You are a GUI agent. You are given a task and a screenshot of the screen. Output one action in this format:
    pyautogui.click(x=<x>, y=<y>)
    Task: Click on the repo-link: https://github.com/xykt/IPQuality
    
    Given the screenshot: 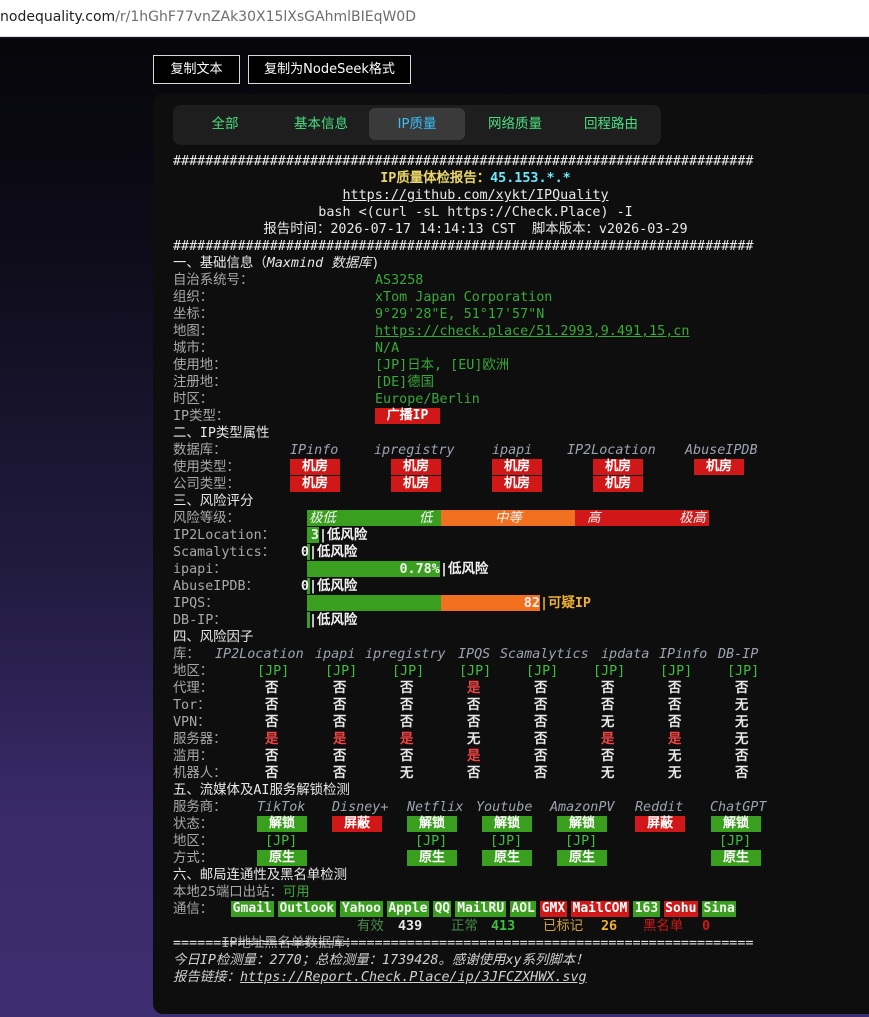 What is the action you would take?
    pyautogui.click(x=475, y=195)
    